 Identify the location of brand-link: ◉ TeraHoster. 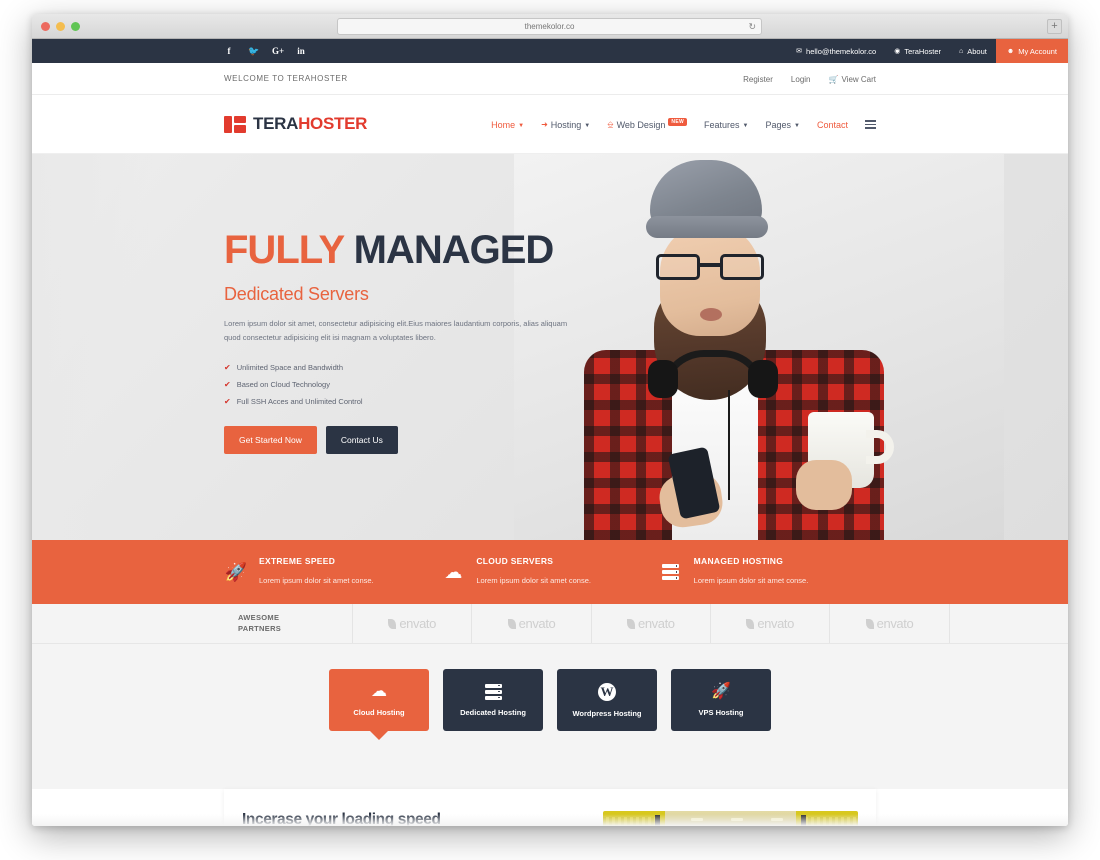
(917, 51).